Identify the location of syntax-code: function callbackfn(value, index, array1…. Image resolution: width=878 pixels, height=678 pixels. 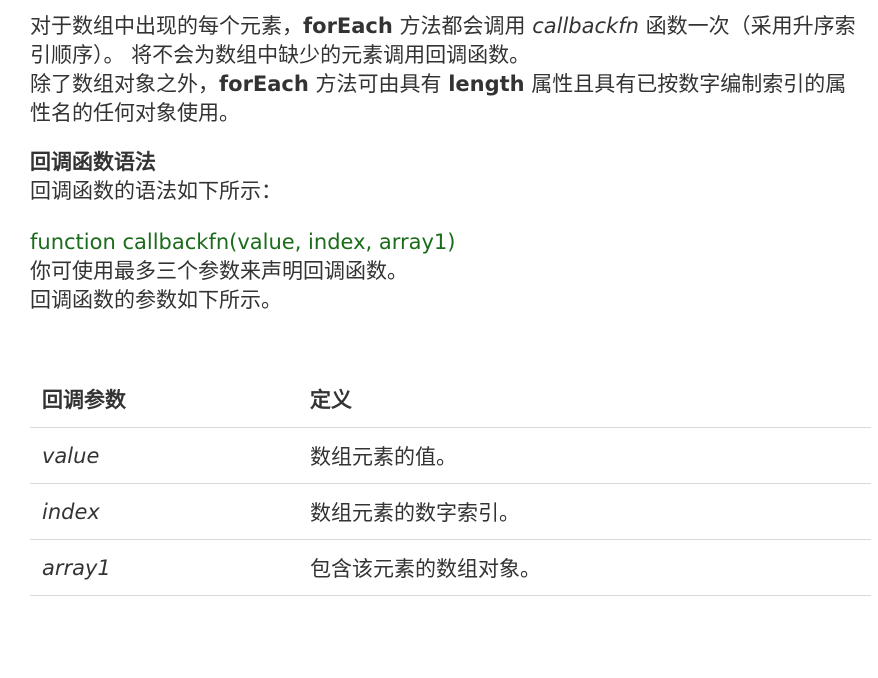
(243, 242).